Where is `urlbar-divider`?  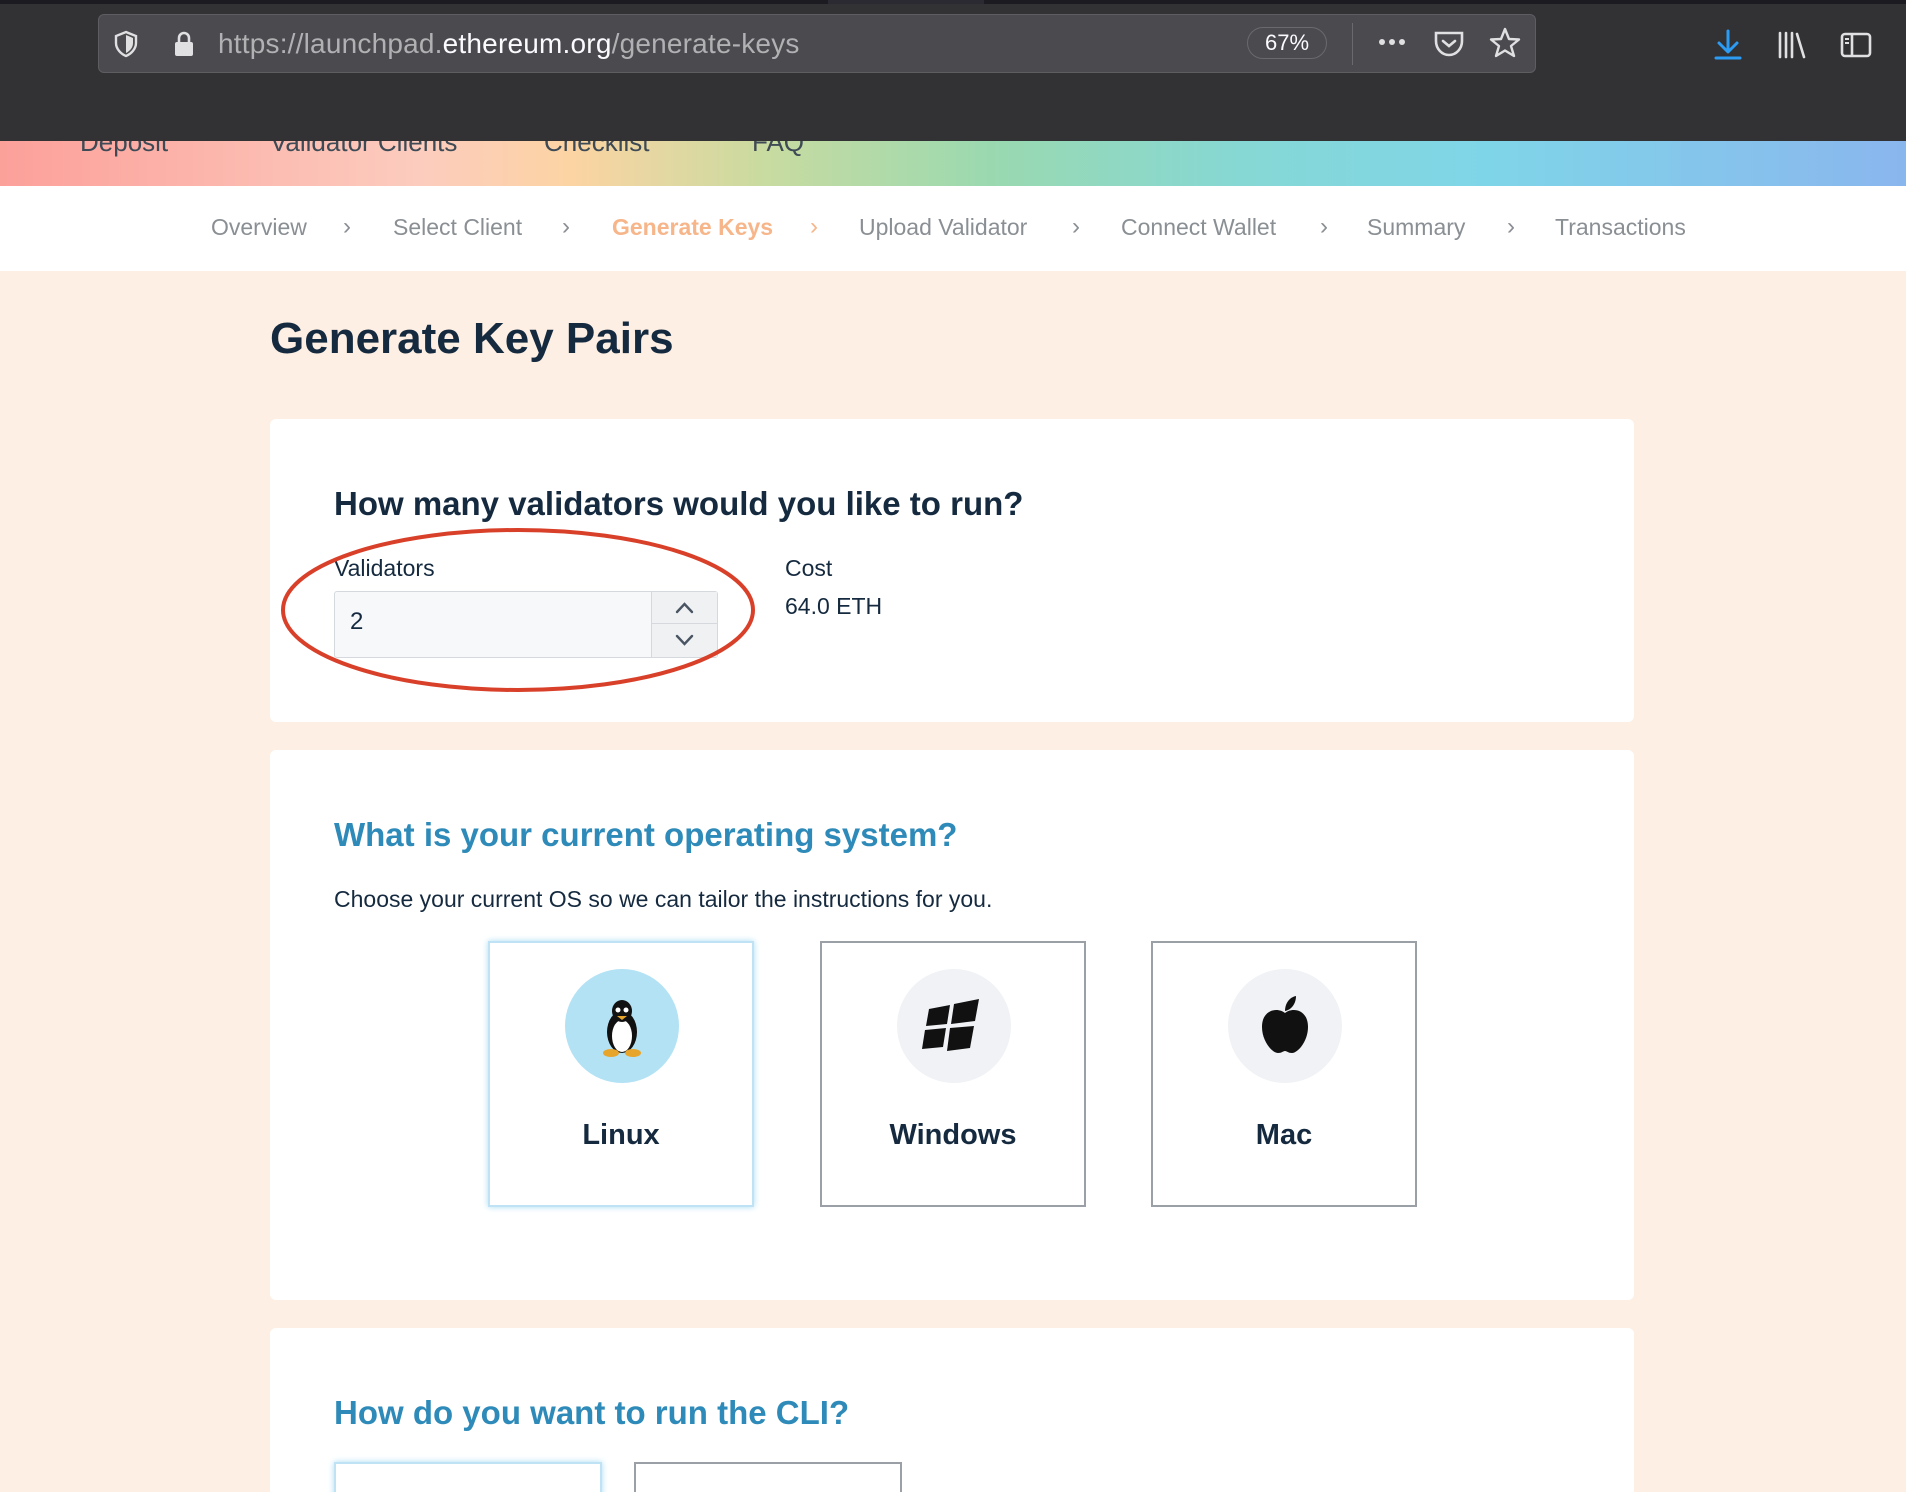 urlbar-divider is located at coordinates (1352, 44).